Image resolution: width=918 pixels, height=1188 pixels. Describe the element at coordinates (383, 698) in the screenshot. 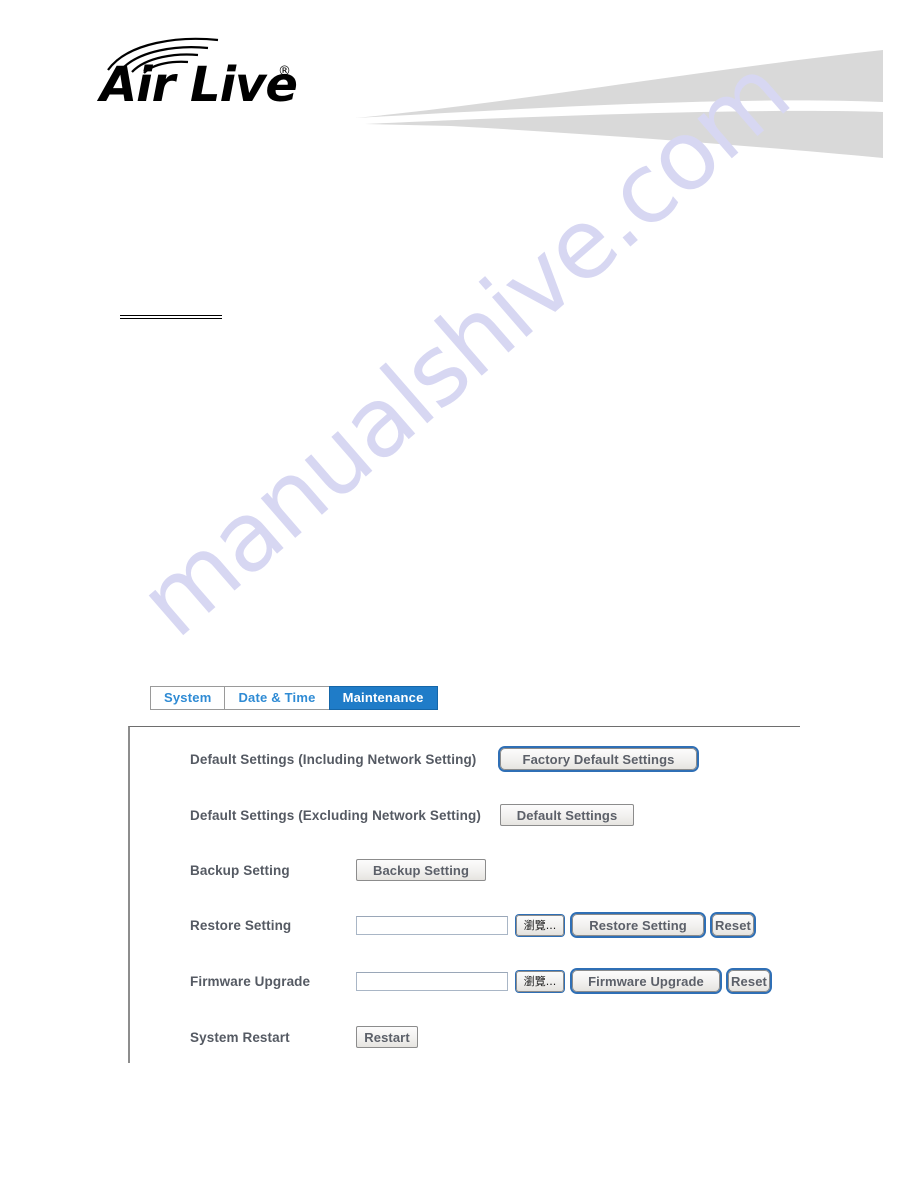

I see `tab-maintenance: Maintenance` at that location.